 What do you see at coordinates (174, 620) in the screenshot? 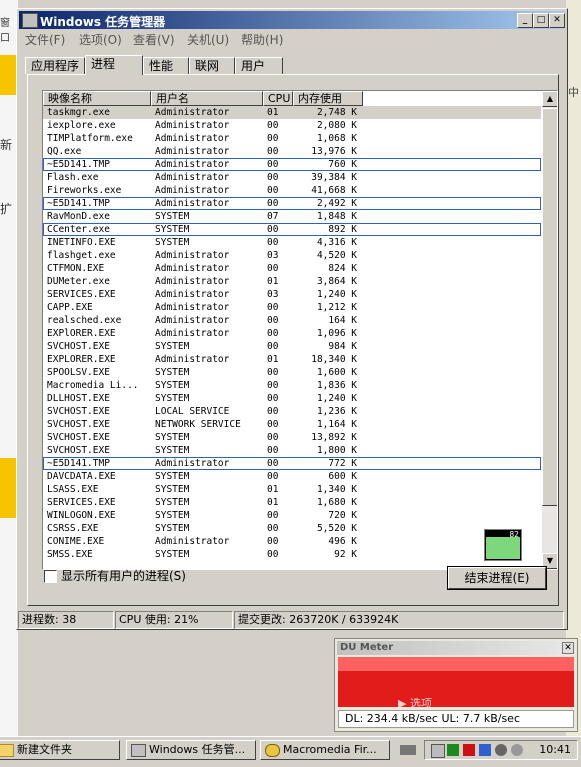
I see `status-cpu-usage: CPU 使用: 21%` at bounding box center [174, 620].